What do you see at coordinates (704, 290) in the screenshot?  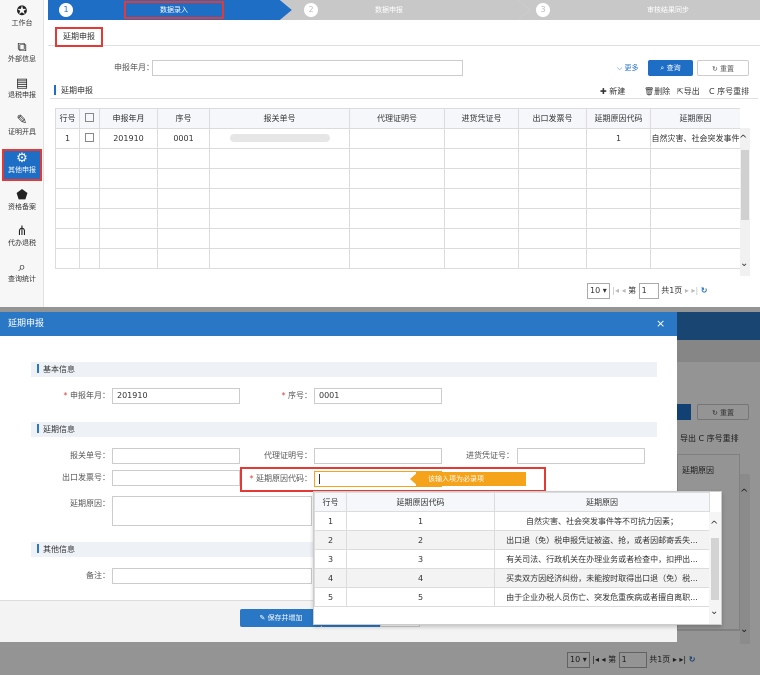 I see `refresh-icon: ↻` at bounding box center [704, 290].